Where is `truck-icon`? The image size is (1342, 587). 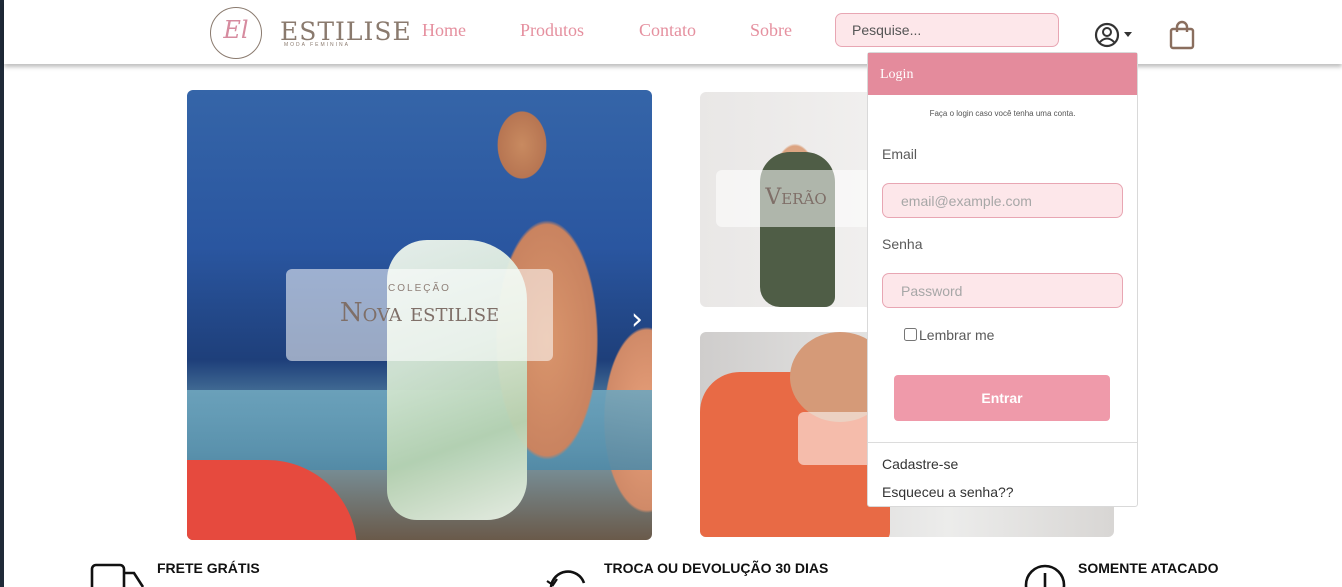 truck-icon is located at coordinates (117, 575).